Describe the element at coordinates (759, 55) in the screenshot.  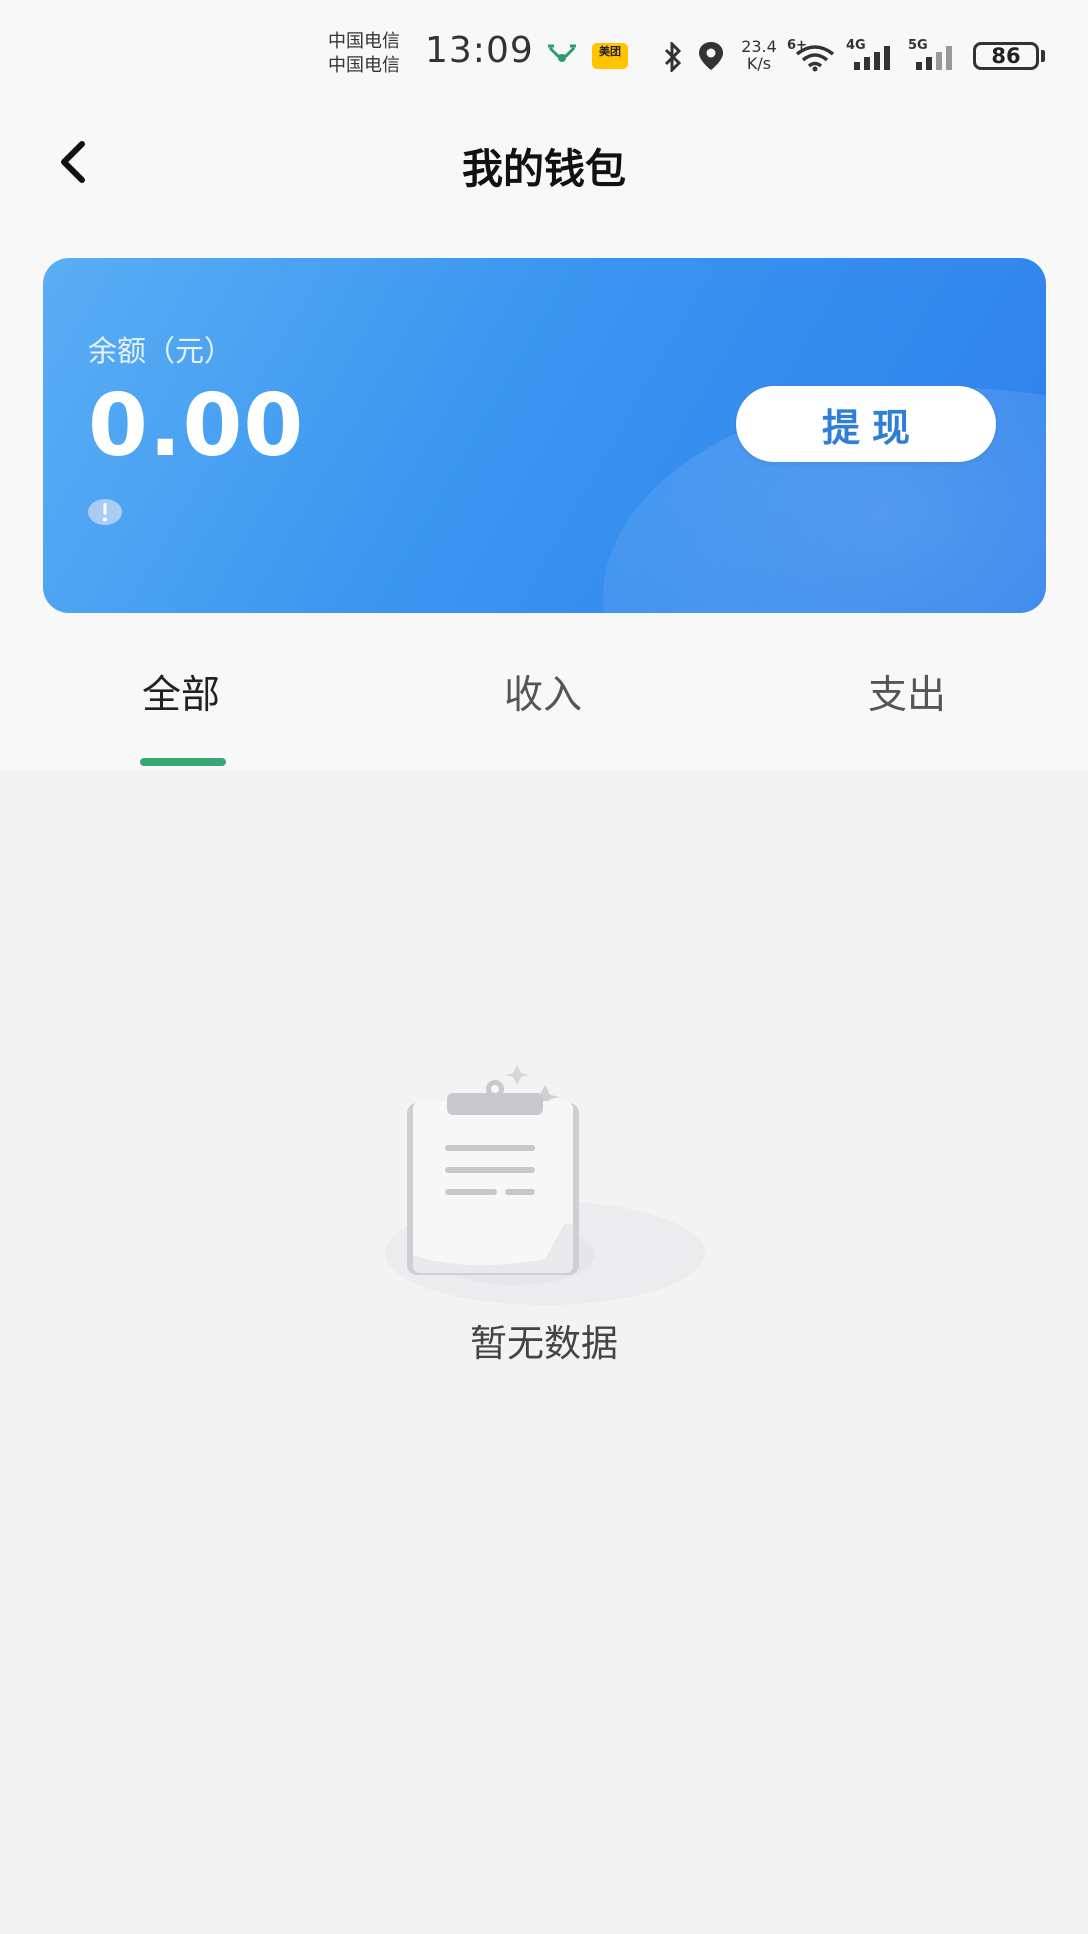
I see `net-speed: 23.4 K/s` at that location.